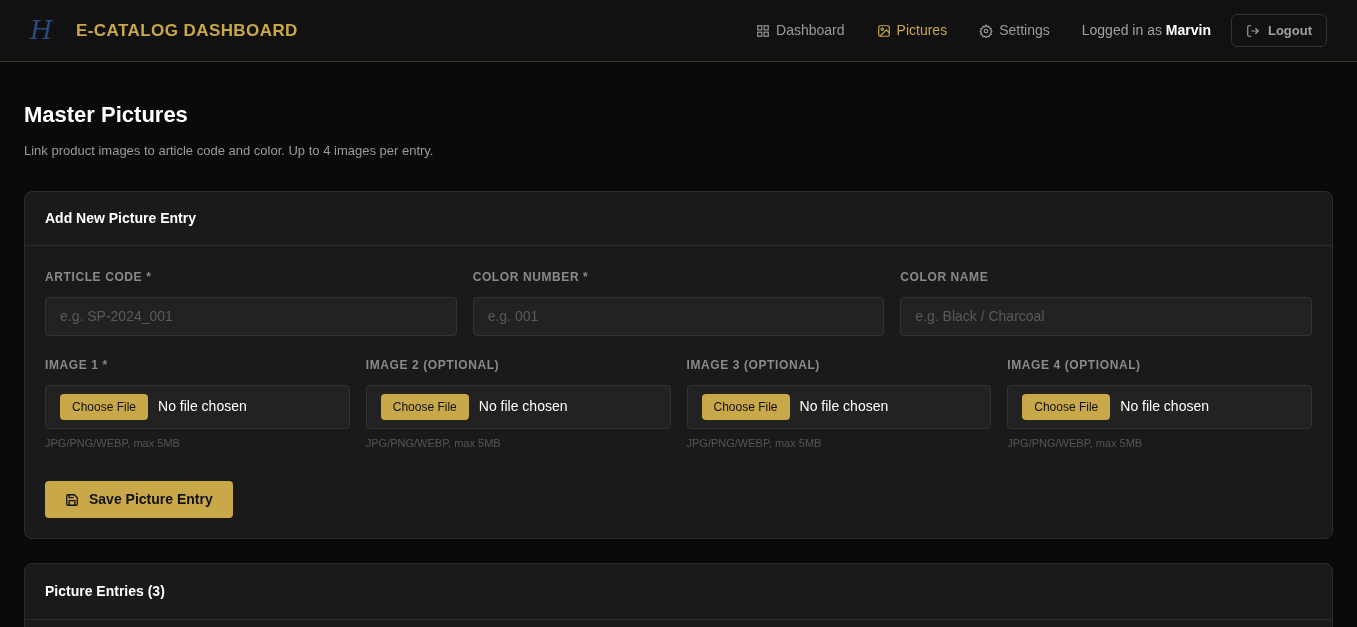  I want to click on settings-icon, so click(986, 30).